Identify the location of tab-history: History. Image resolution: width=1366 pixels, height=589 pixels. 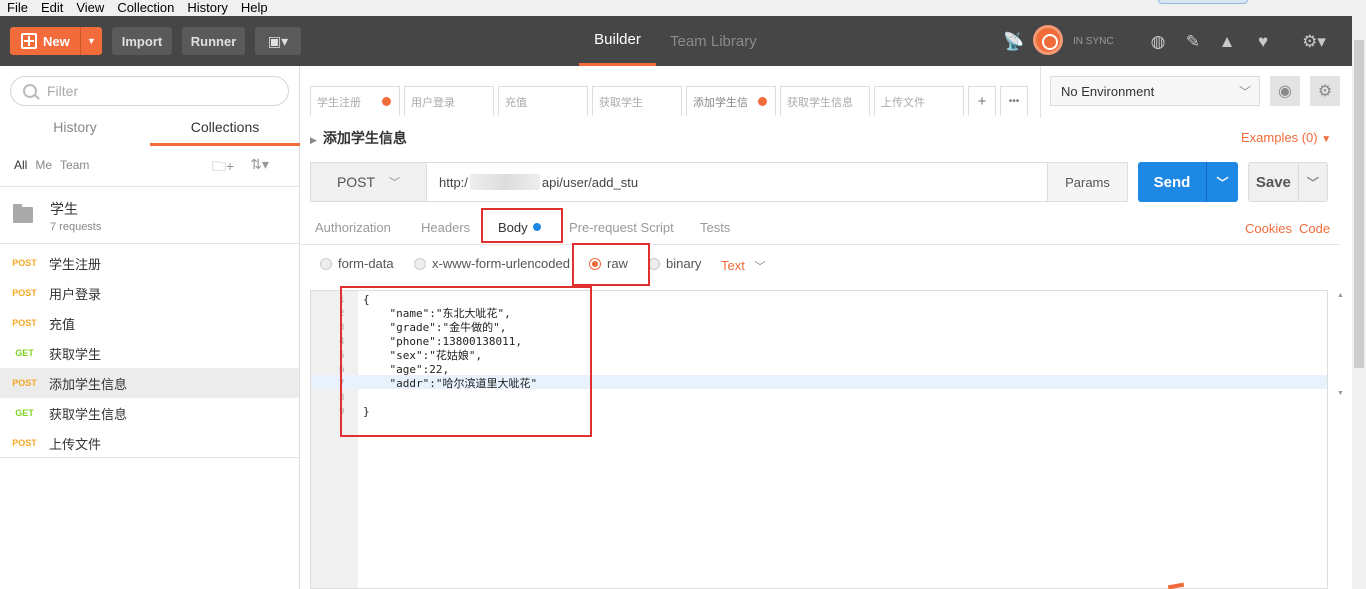
(75, 129).